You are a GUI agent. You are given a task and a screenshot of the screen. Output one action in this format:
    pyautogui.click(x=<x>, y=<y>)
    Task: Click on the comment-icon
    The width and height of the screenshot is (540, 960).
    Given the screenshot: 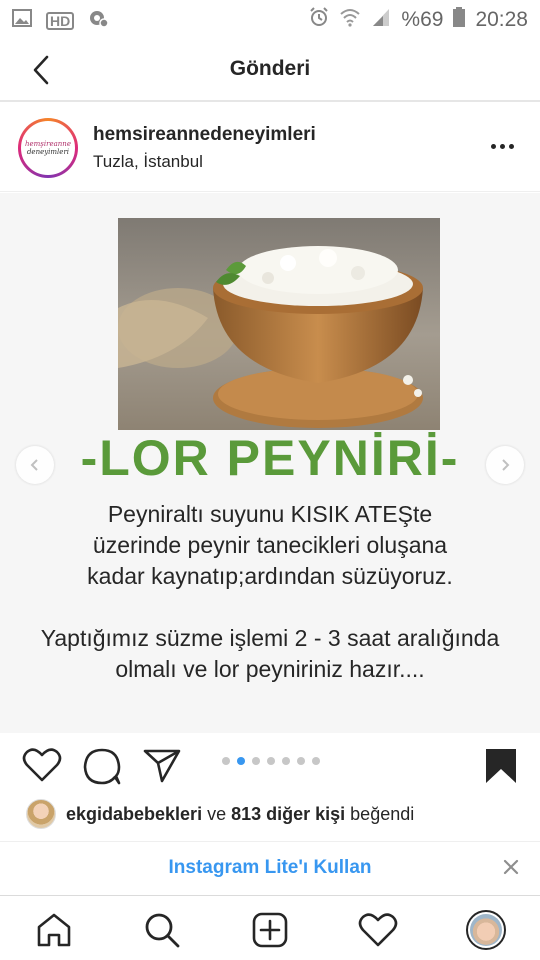 What is the action you would take?
    pyautogui.click(x=102, y=766)
    